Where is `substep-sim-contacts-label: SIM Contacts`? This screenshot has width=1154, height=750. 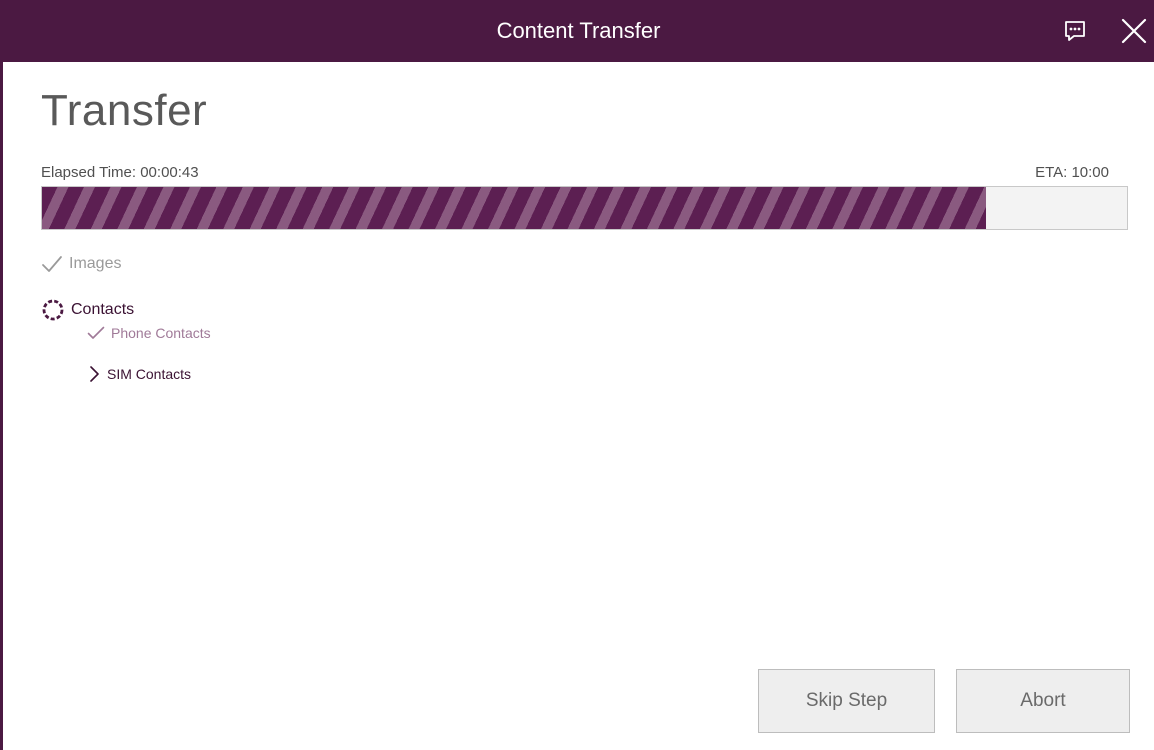
substep-sim-contacts-label: SIM Contacts is located at coordinates (149, 374).